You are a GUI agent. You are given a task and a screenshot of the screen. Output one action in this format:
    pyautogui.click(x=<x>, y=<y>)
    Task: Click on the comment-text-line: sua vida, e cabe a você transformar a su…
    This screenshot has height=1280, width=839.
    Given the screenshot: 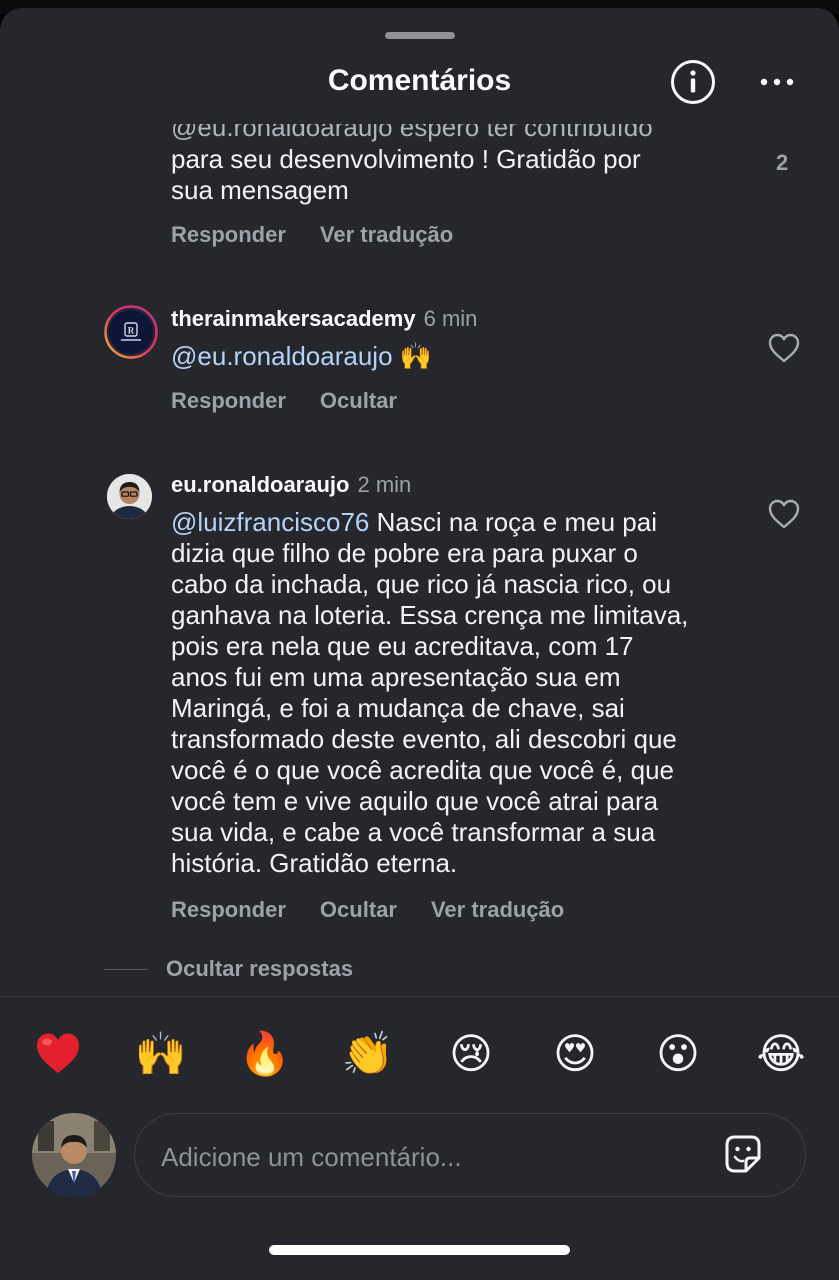 What is the action you would take?
    pyautogui.click(x=413, y=832)
    